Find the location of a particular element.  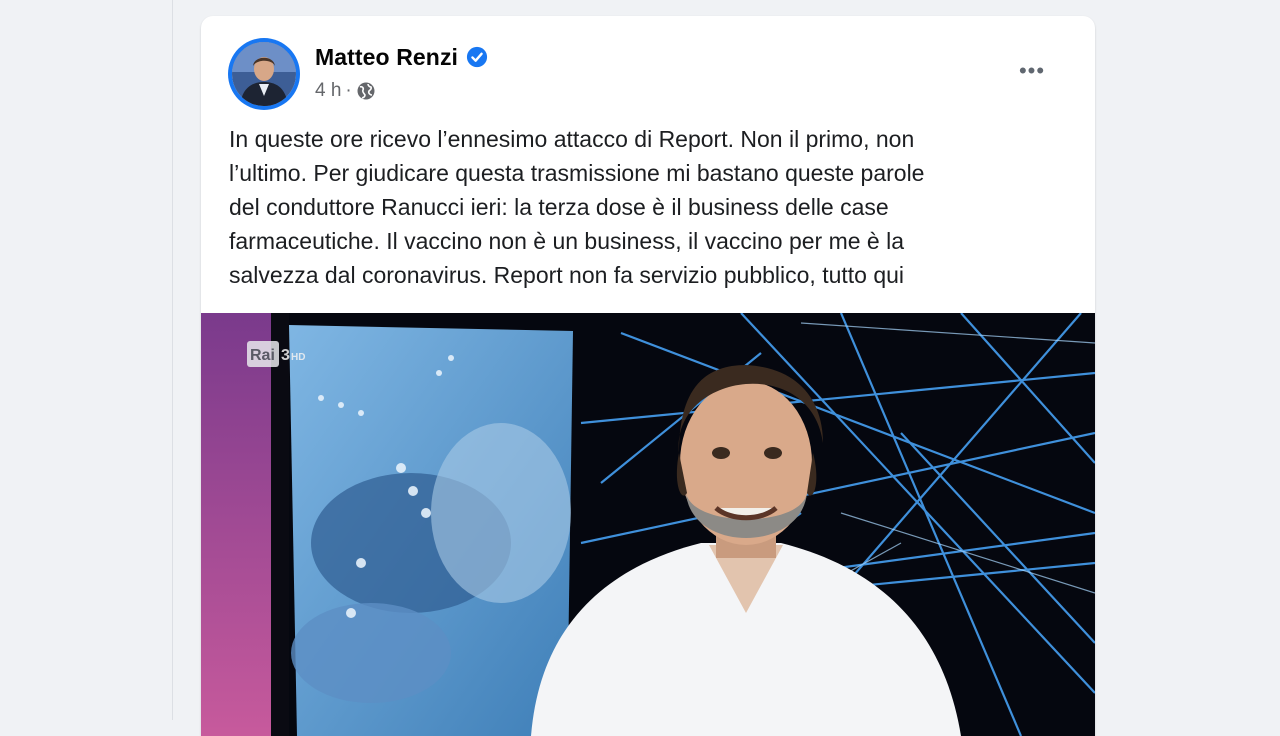

column-divider is located at coordinates (172, 360).